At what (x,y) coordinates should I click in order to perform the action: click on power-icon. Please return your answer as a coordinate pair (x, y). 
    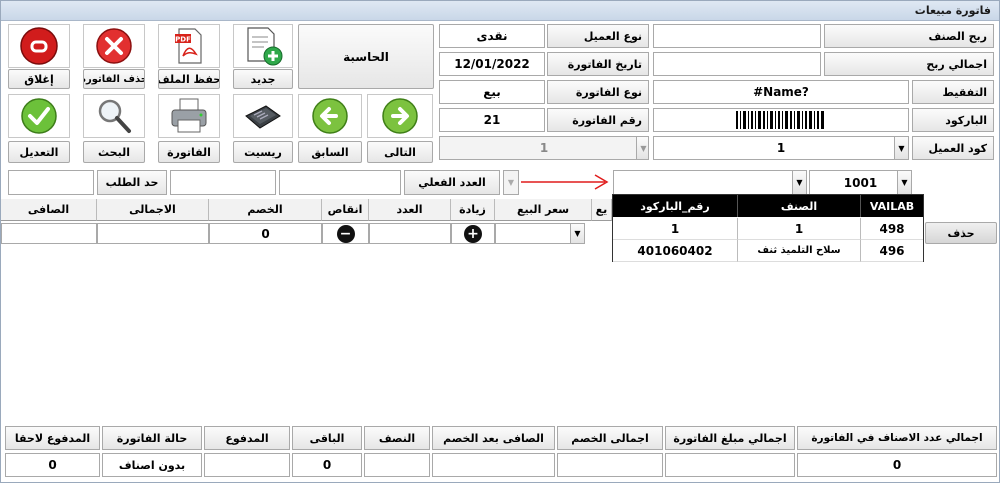
    Looking at the image, I should click on (39, 46).